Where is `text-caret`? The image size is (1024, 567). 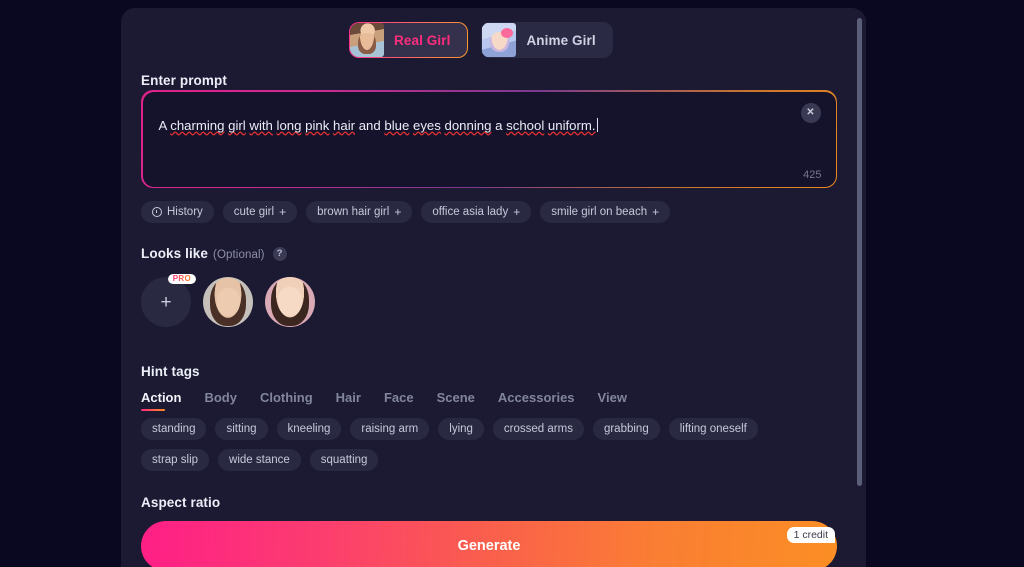
text-caret is located at coordinates (597, 124).